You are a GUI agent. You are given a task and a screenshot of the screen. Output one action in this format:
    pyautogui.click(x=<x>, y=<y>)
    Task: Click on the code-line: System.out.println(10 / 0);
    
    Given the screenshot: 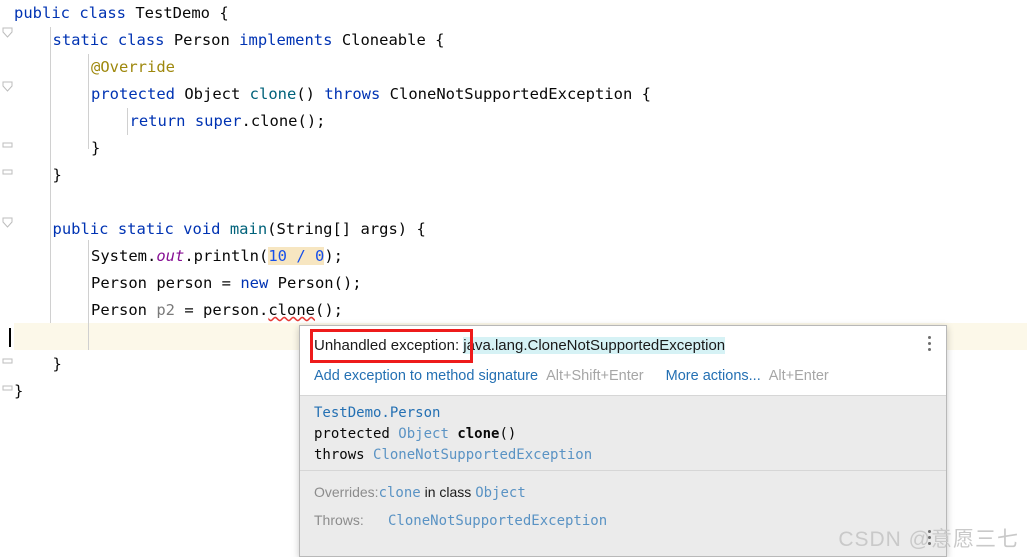 What is the action you would take?
    pyautogui.click(x=178, y=256)
    